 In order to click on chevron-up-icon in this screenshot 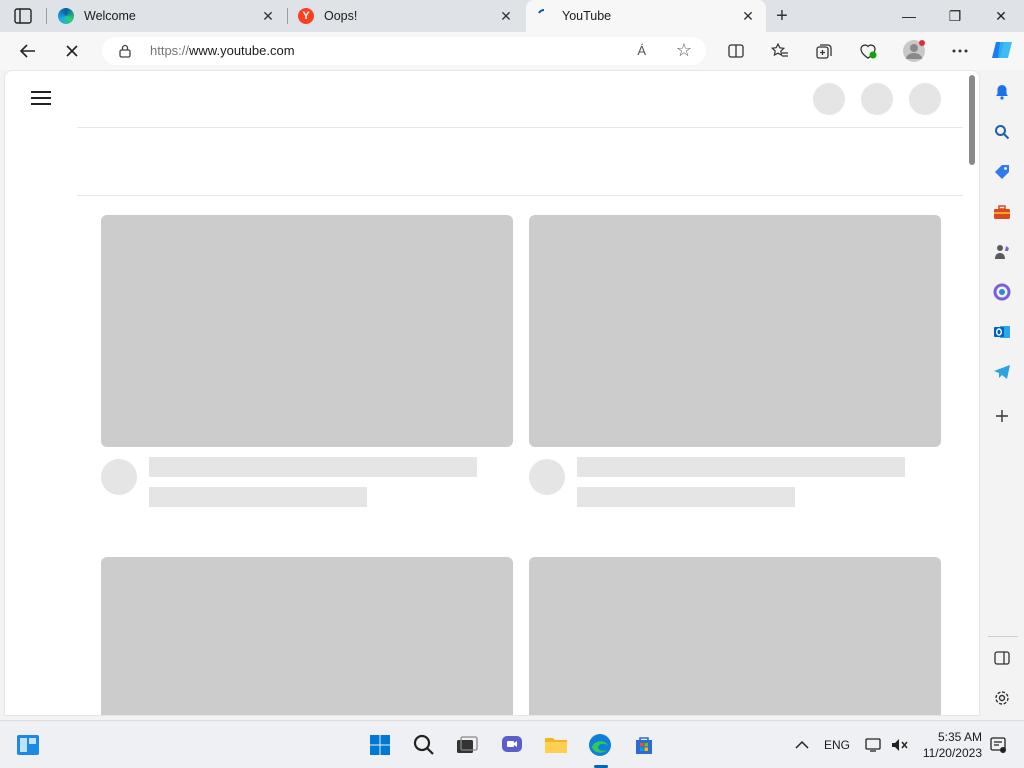, I will do `click(802, 745)`.